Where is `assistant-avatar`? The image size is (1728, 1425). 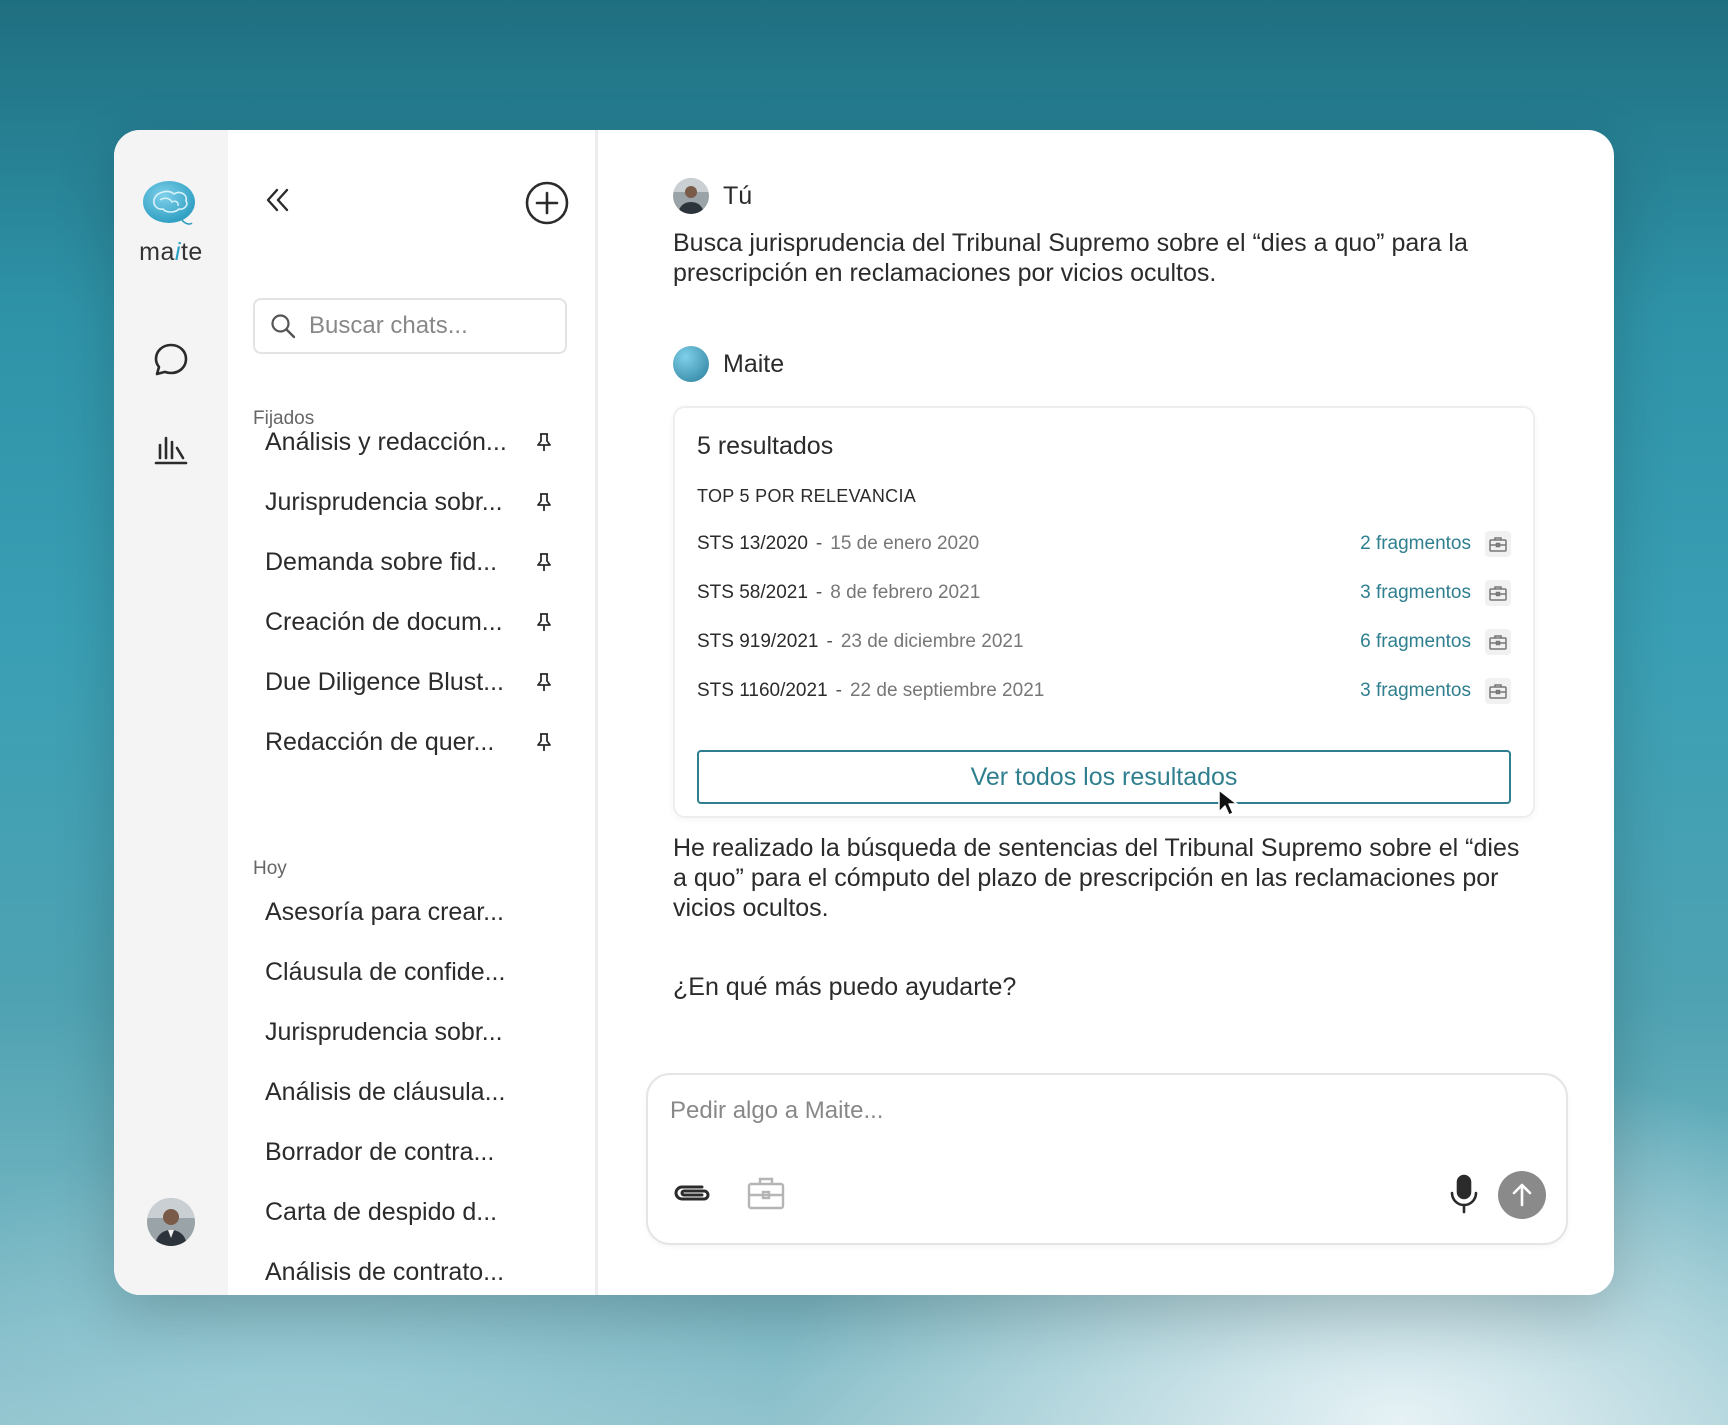
assistant-avatar is located at coordinates (691, 364).